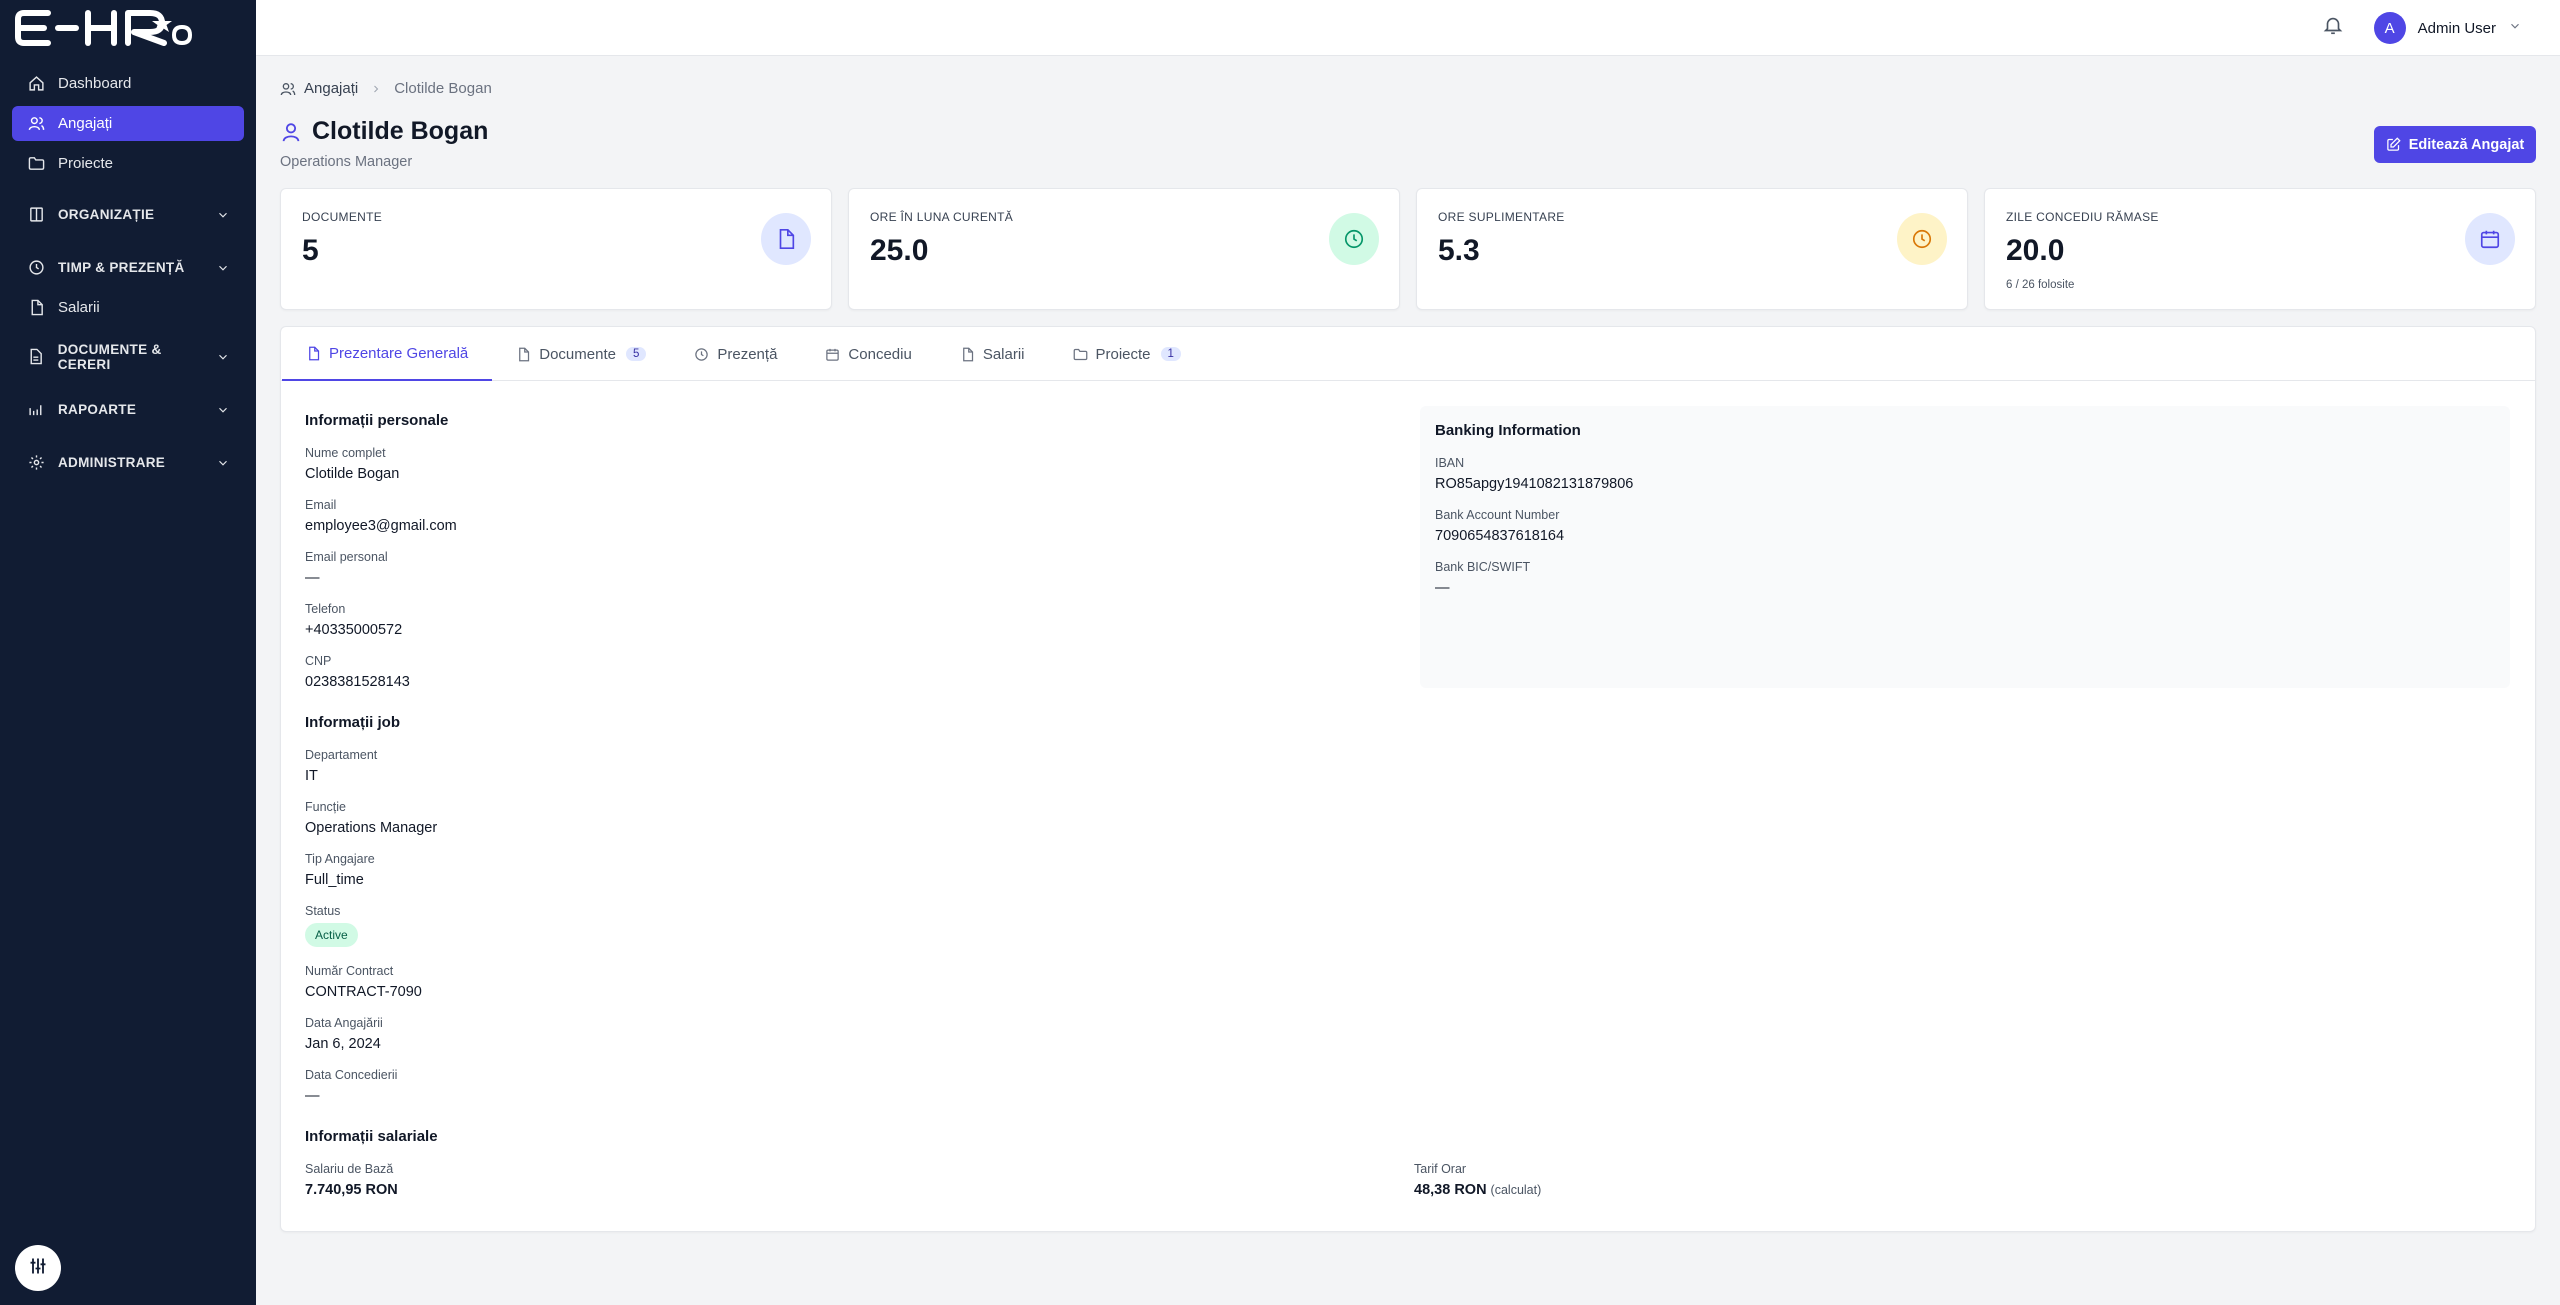 The width and height of the screenshot is (2560, 1305). I want to click on stat-value: 20.0, so click(2035, 250).